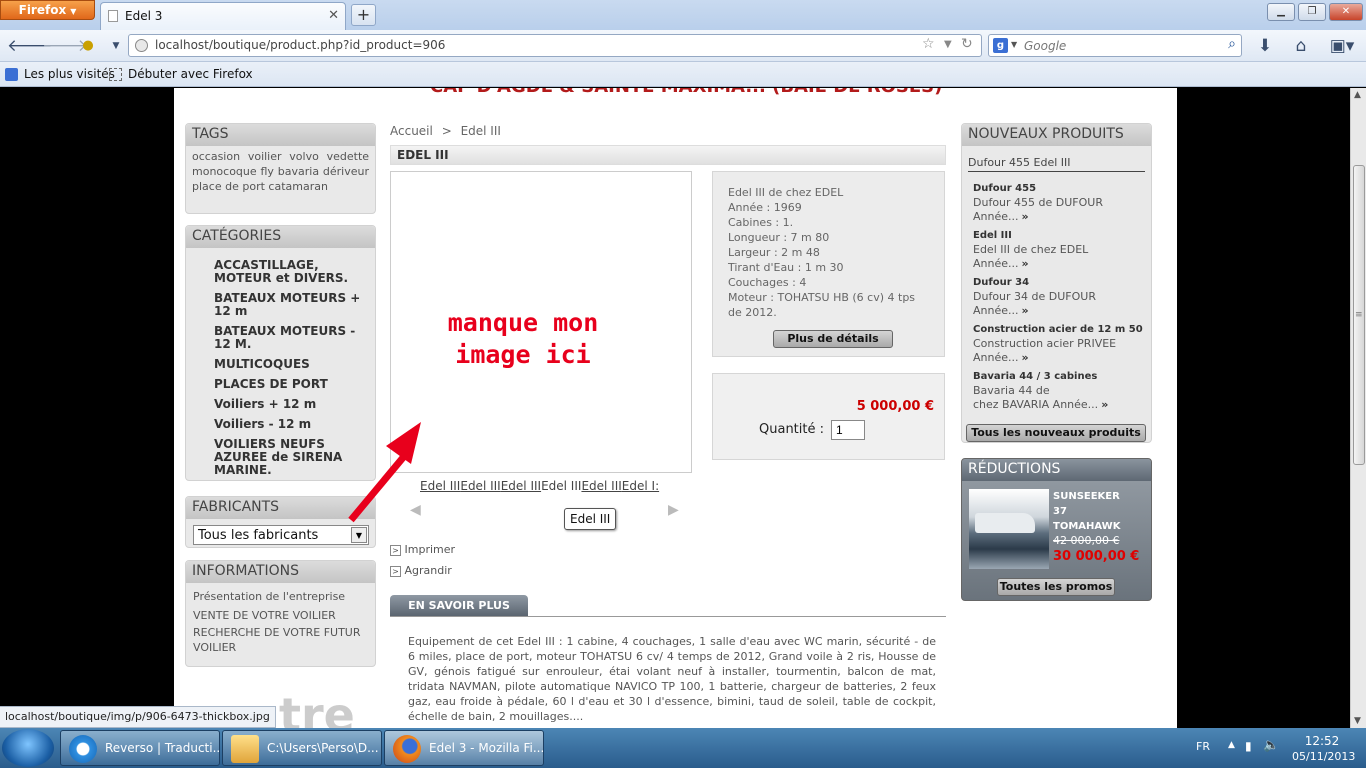 The width and height of the screenshot is (1366, 768). I want to click on bookmarks-menu-icon: ▣▾, so click(1342, 46).